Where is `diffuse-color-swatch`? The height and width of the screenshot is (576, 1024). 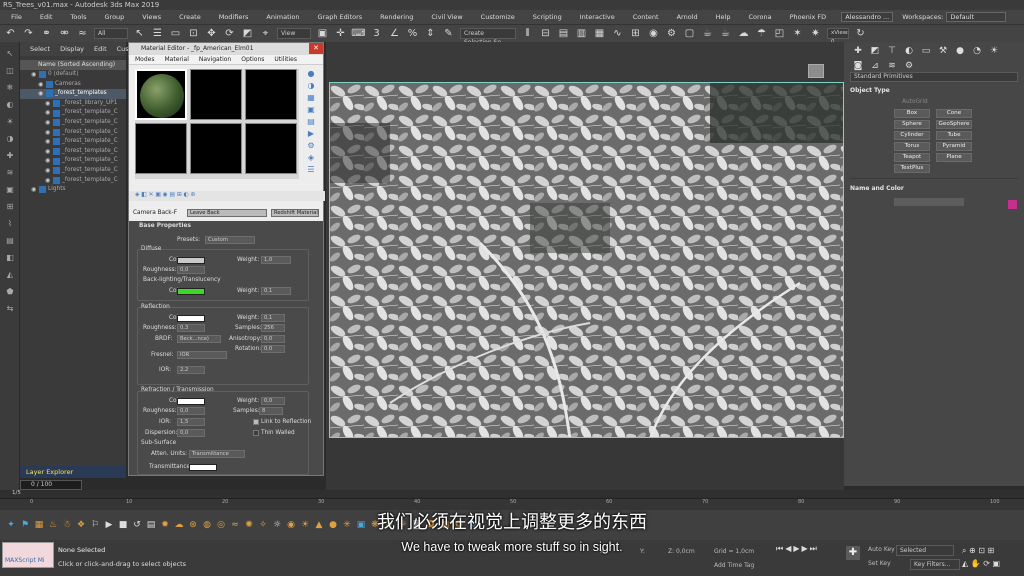
diffuse-color-swatch is located at coordinates (191, 260).